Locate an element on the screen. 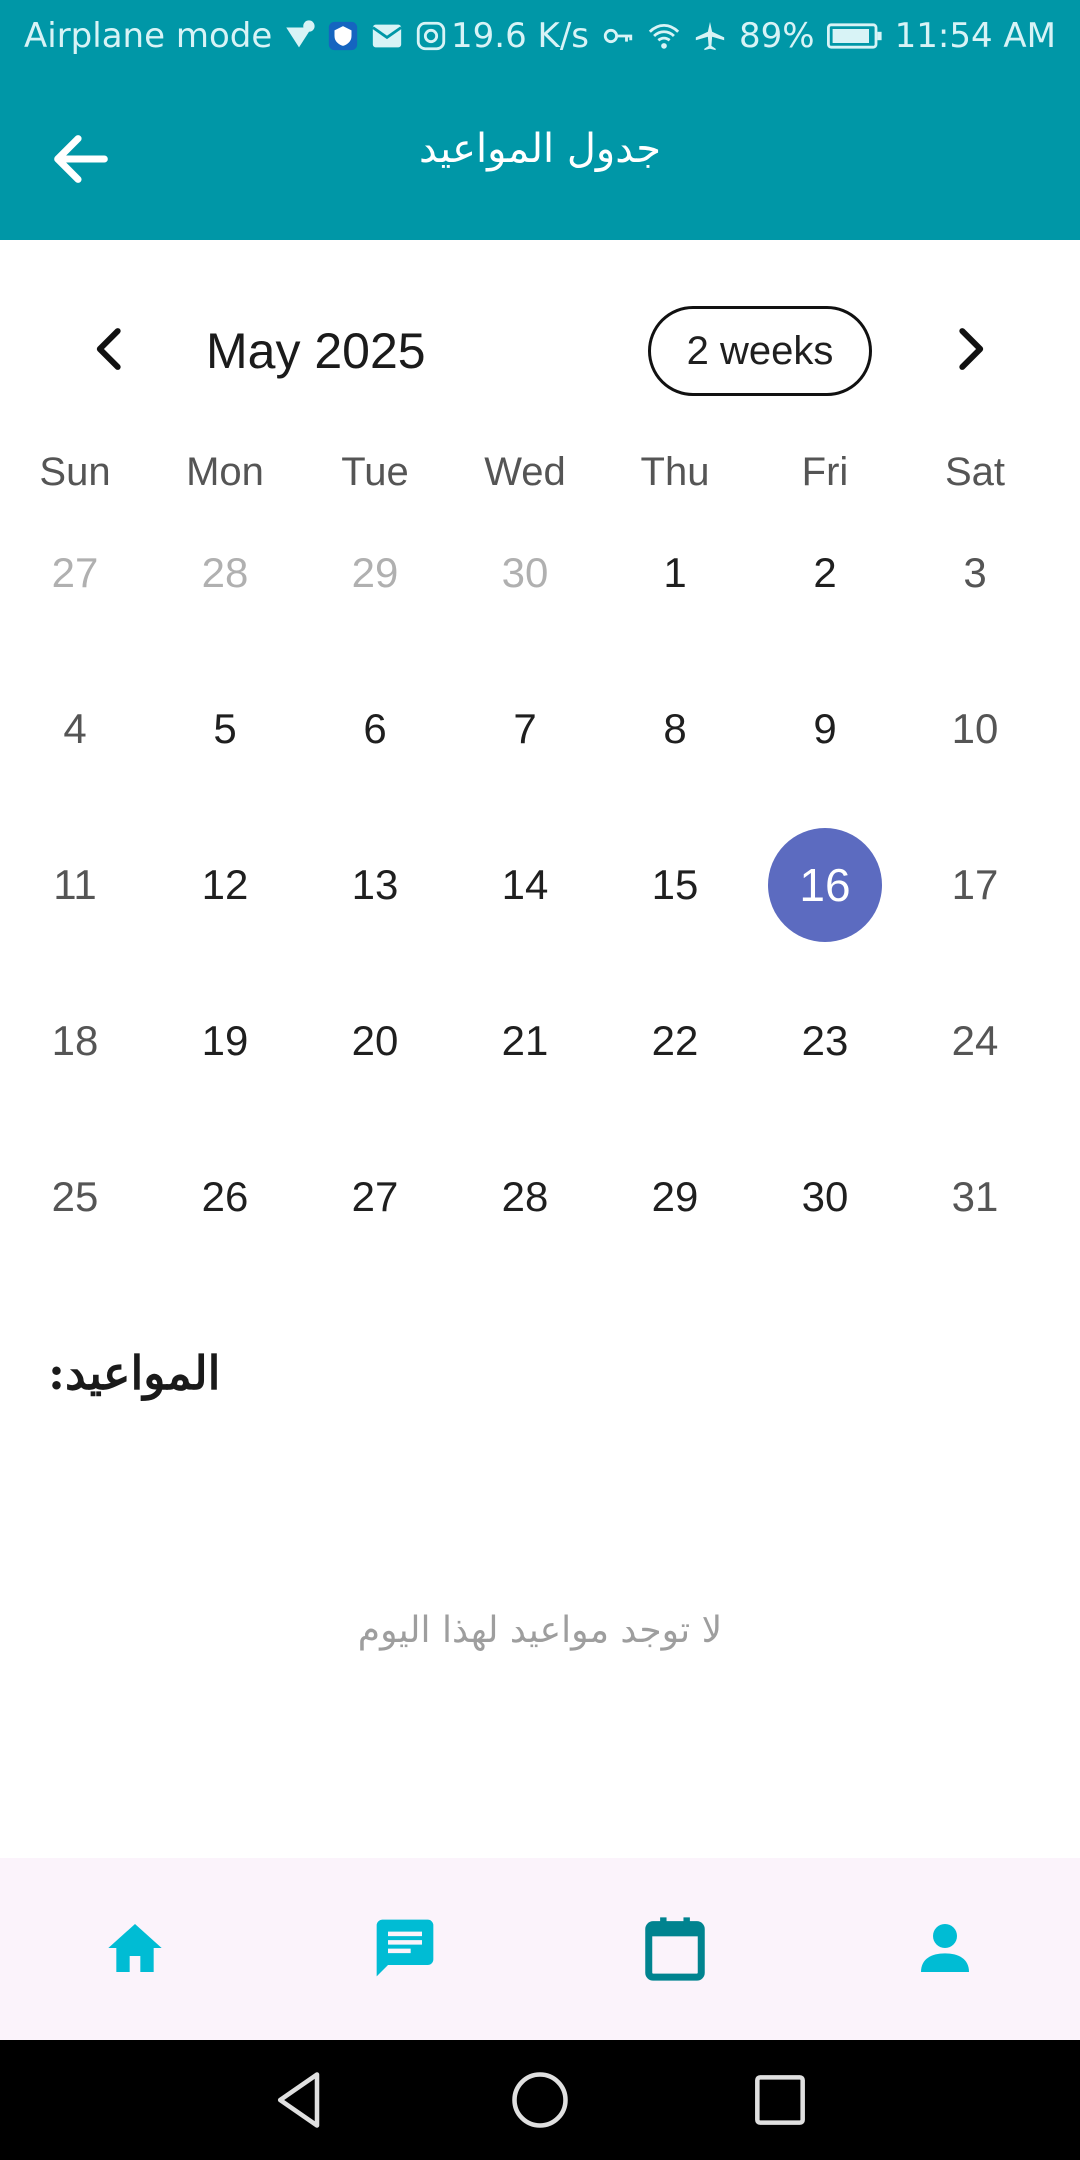 The height and width of the screenshot is (2160, 1080). calendar-week-row: 4 5 6 7 8 9 10 is located at coordinates (540, 729).